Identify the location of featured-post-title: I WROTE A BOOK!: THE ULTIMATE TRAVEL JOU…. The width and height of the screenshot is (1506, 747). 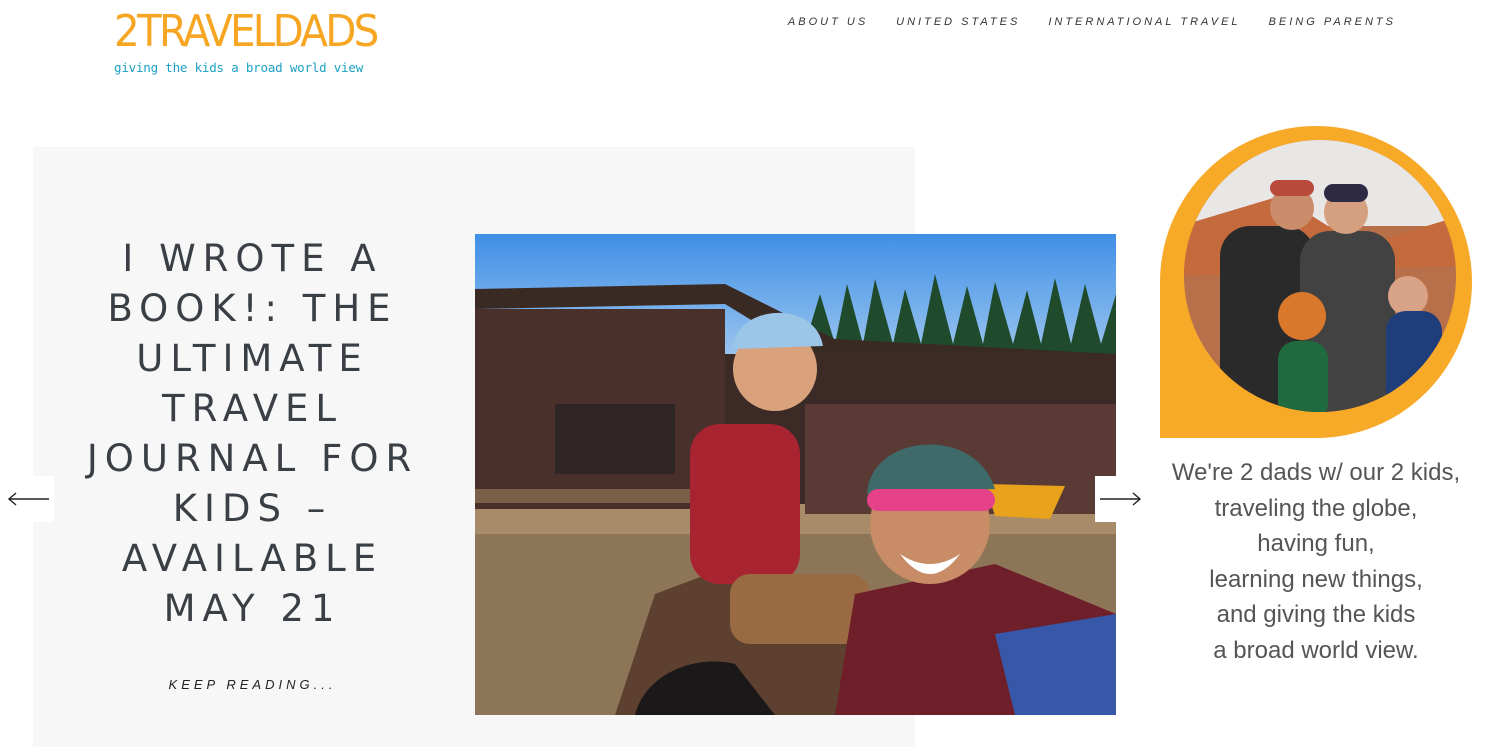
(252, 434).